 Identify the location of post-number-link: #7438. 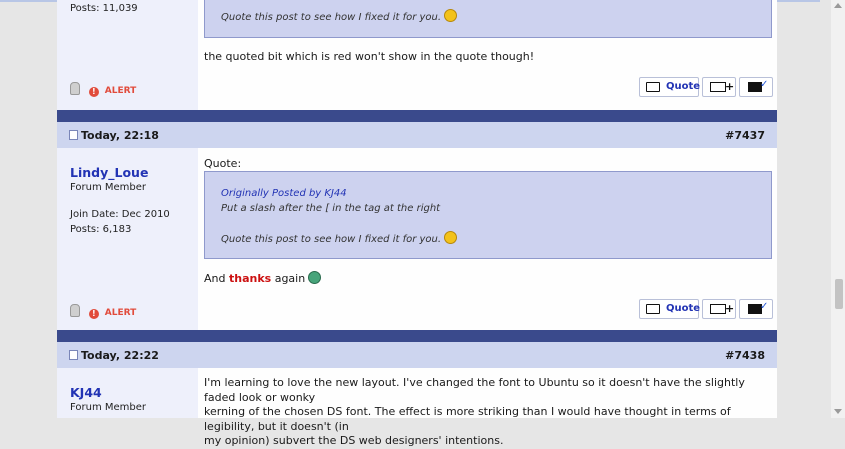
(745, 355).